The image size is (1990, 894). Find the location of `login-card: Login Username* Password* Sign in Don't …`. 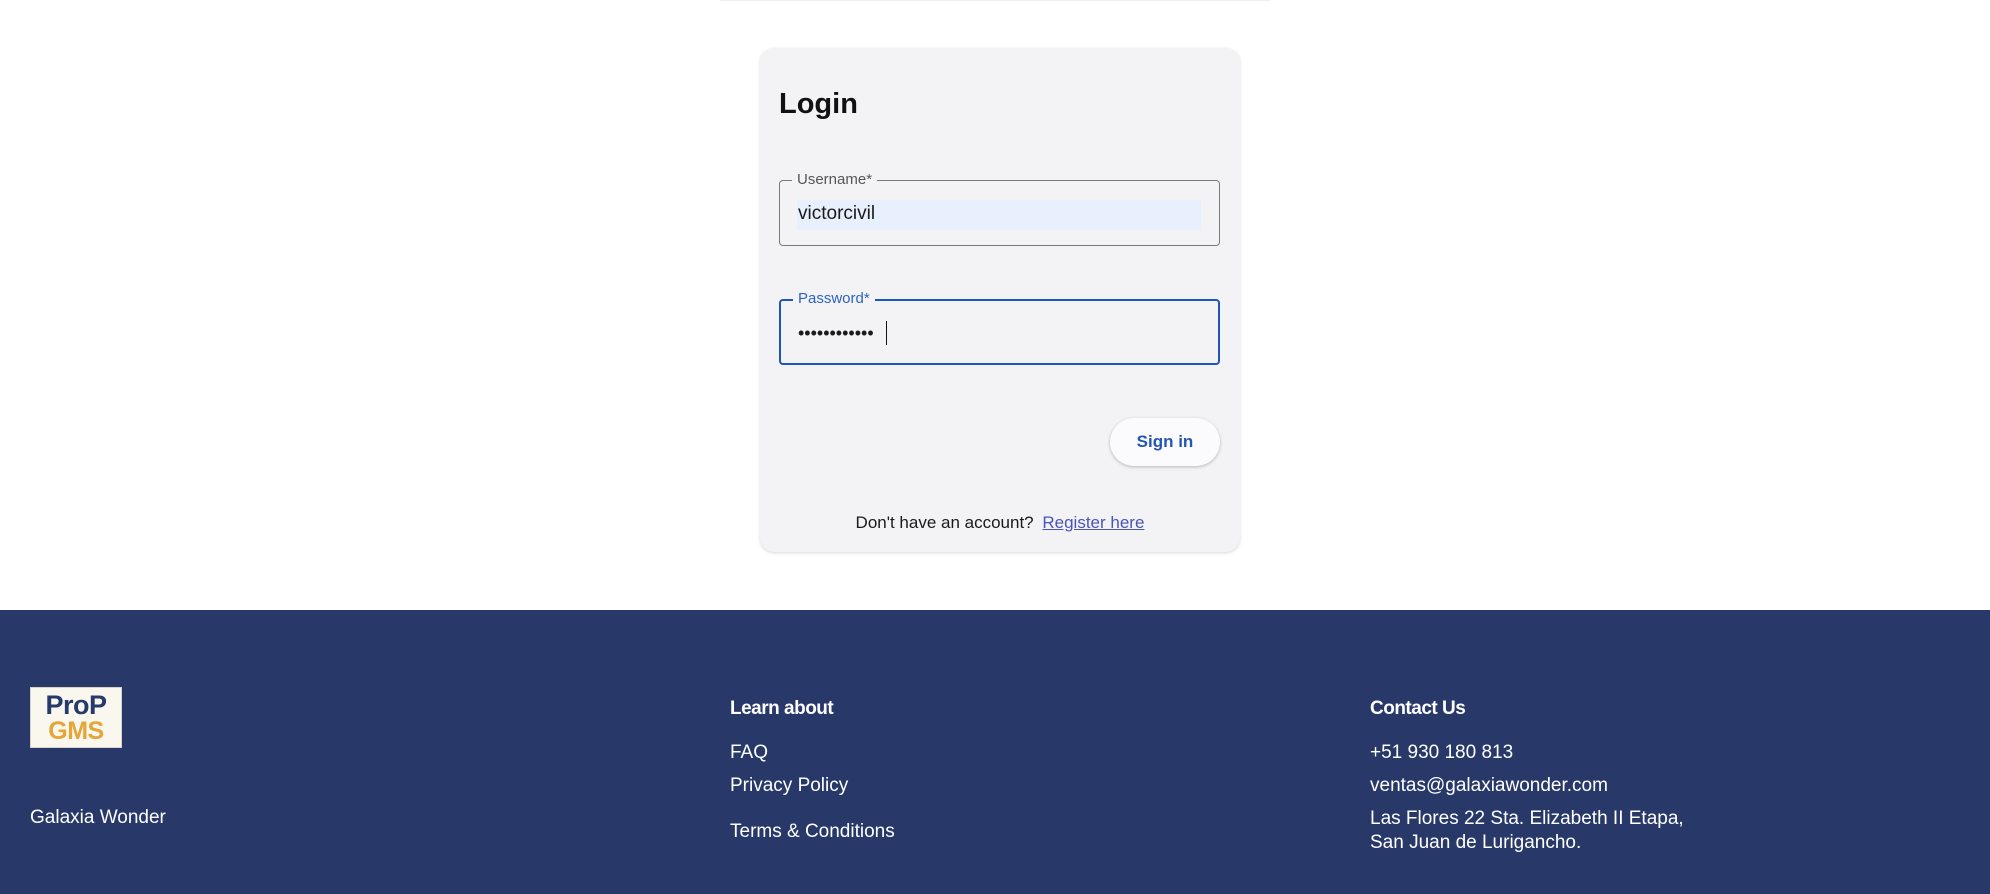

login-card: Login Username* Password* Sign in Don't … is located at coordinates (1000, 300).